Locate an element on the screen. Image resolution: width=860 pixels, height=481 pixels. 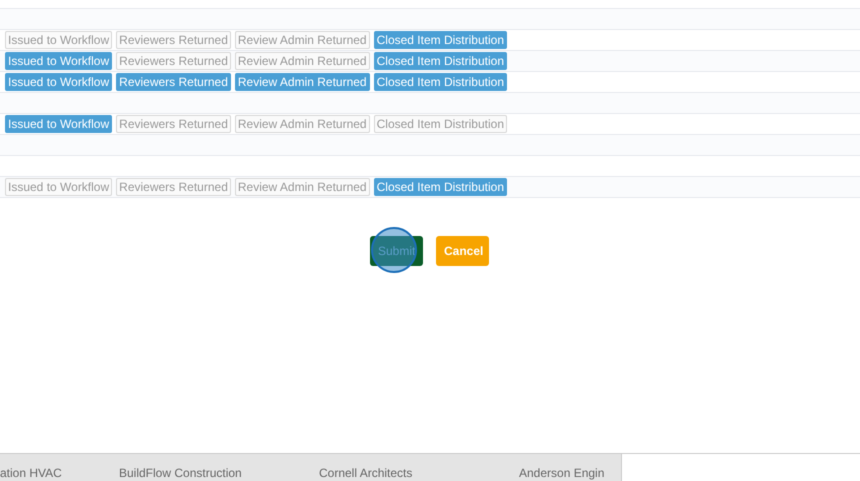
table-cell-text: BuildFlow Construction is located at coordinates (181, 473).